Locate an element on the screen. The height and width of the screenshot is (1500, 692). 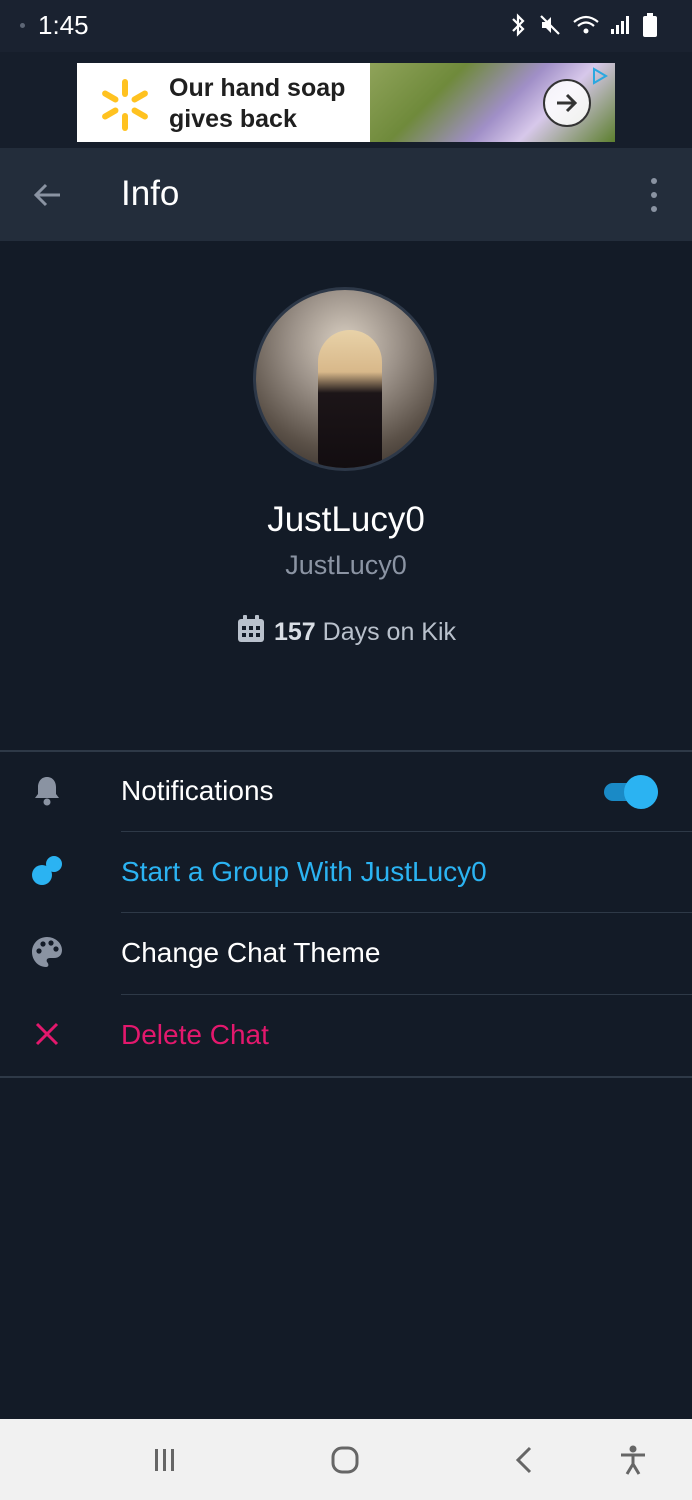
ad-text-line2: gives back is located at coordinates (233, 119).